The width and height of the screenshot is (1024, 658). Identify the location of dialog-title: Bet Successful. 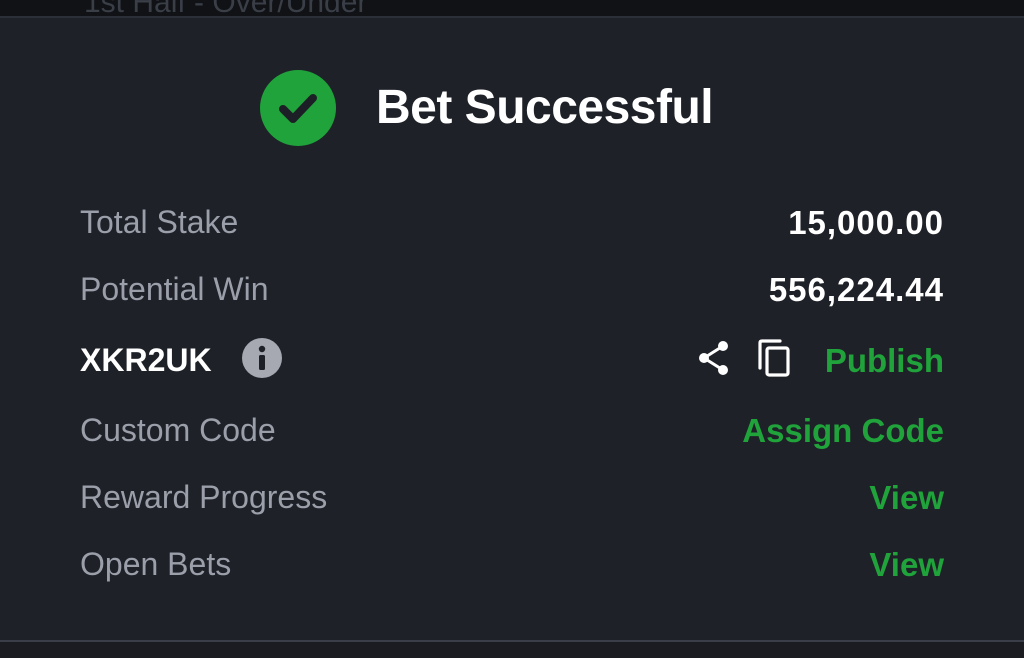
(545, 107).